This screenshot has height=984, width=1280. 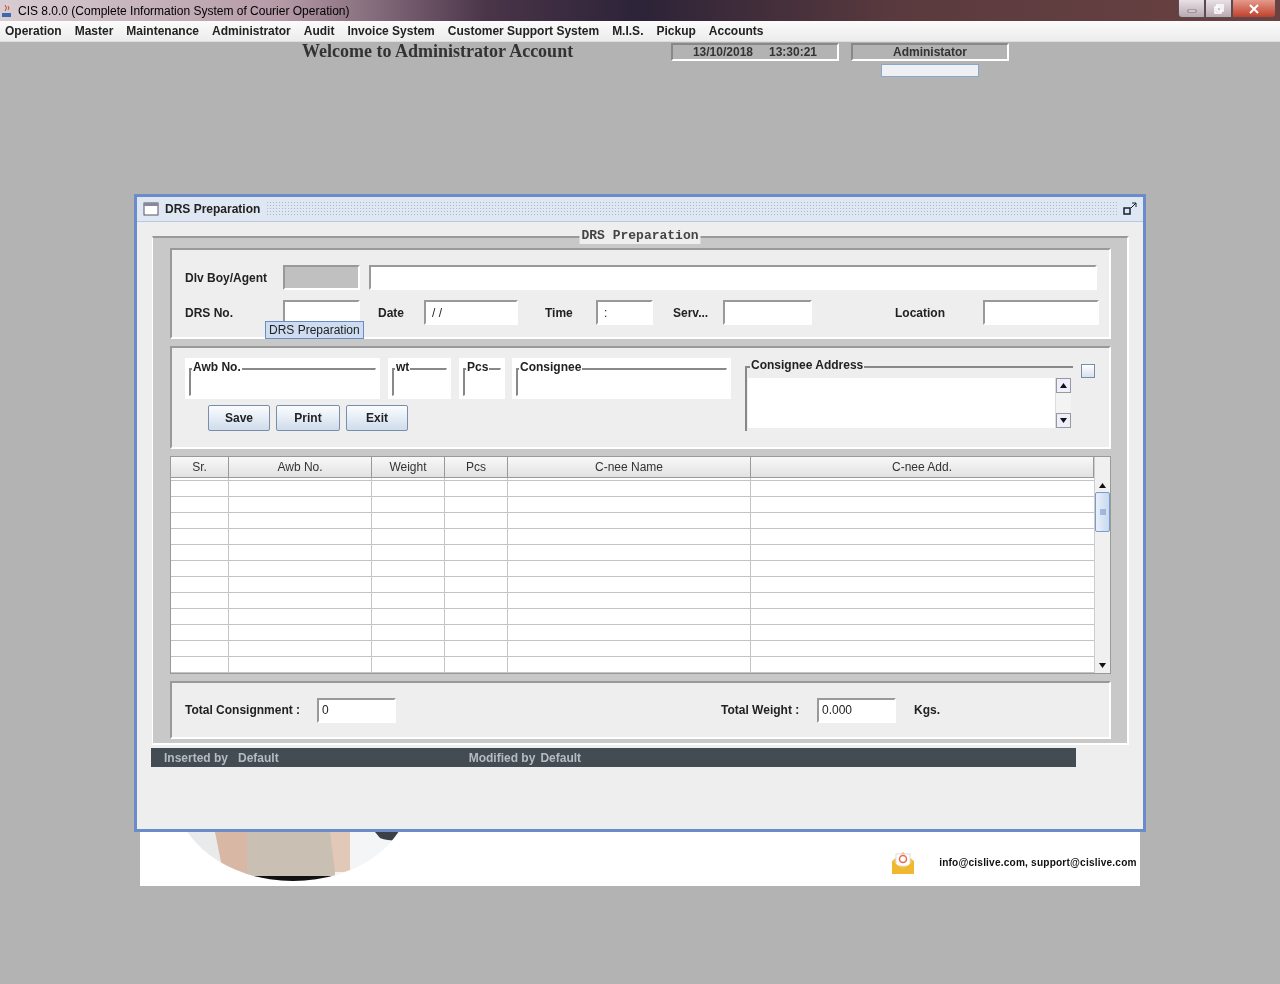 What do you see at coordinates (226, 277) in the screenshot?
I see `field-label: Dlv Boy/Agent` at bounding box center [226, 277].